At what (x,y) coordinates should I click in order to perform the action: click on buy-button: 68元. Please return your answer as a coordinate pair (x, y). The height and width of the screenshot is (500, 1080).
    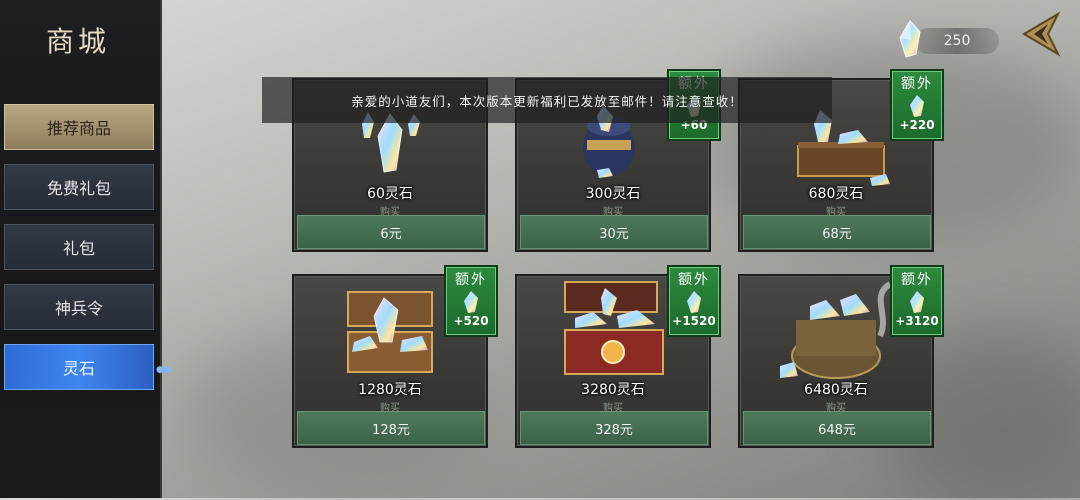
    Looking at the image, I should click on (837, 232).